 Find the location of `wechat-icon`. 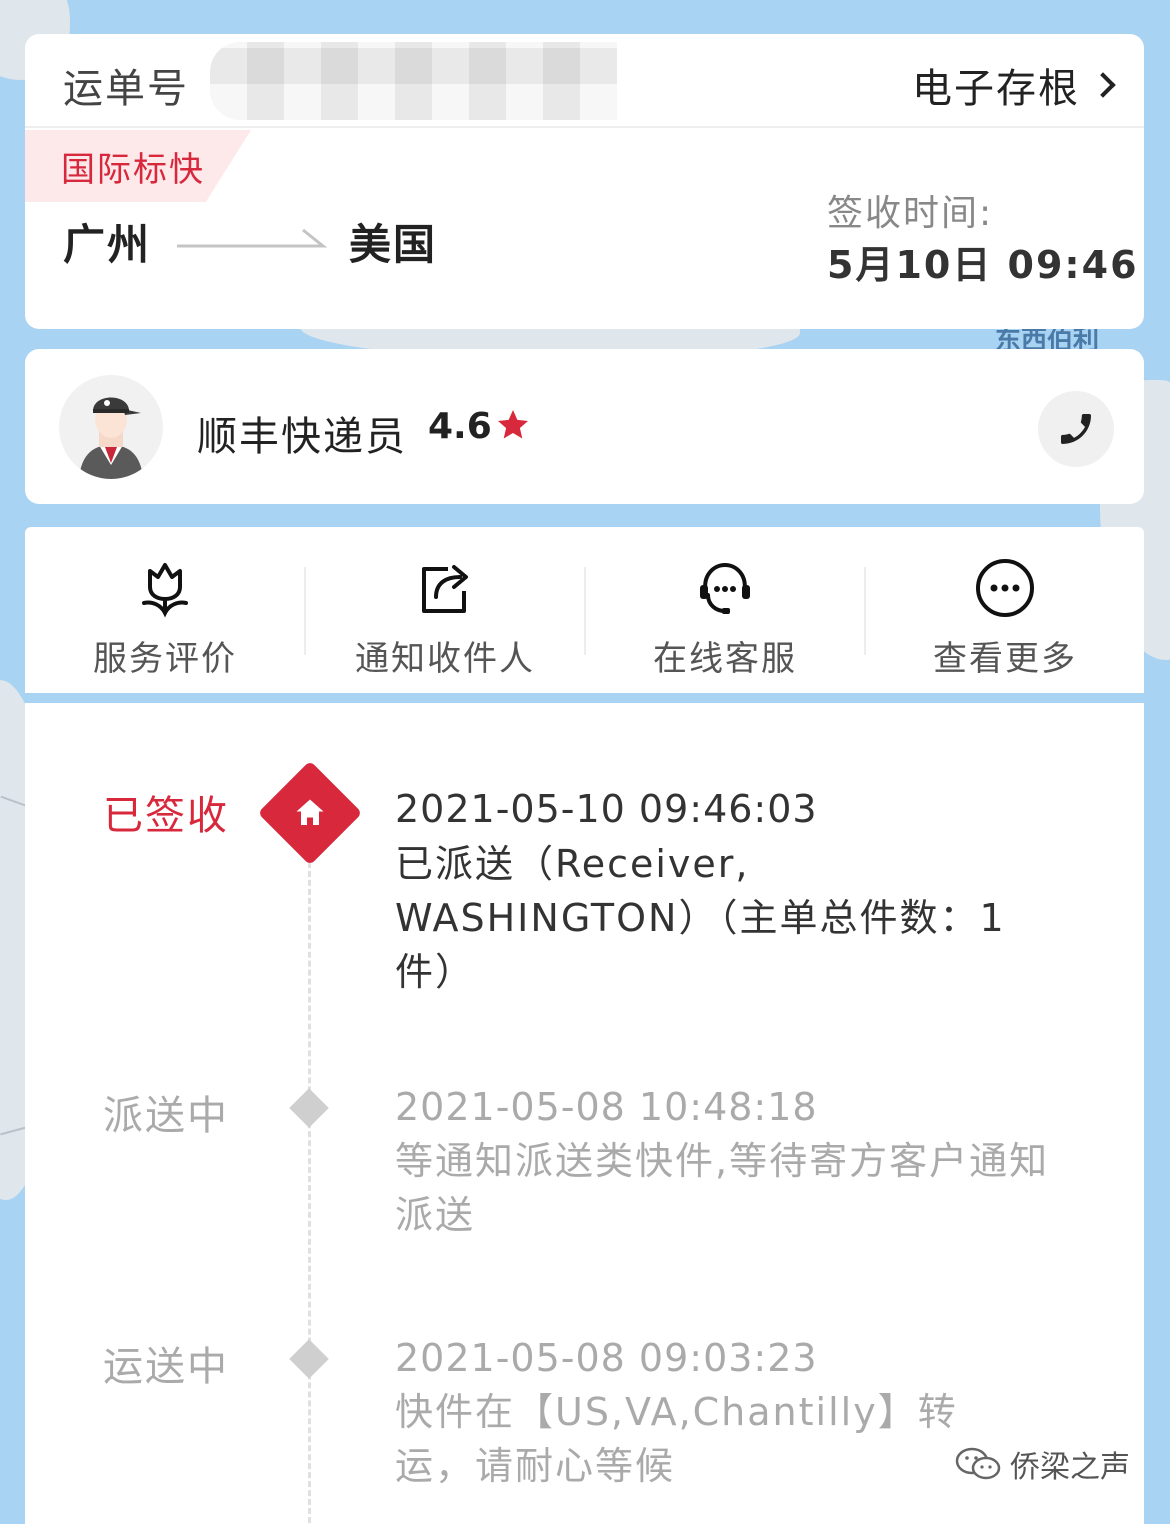

wechat-icon is located at coordinates (978, 1463).